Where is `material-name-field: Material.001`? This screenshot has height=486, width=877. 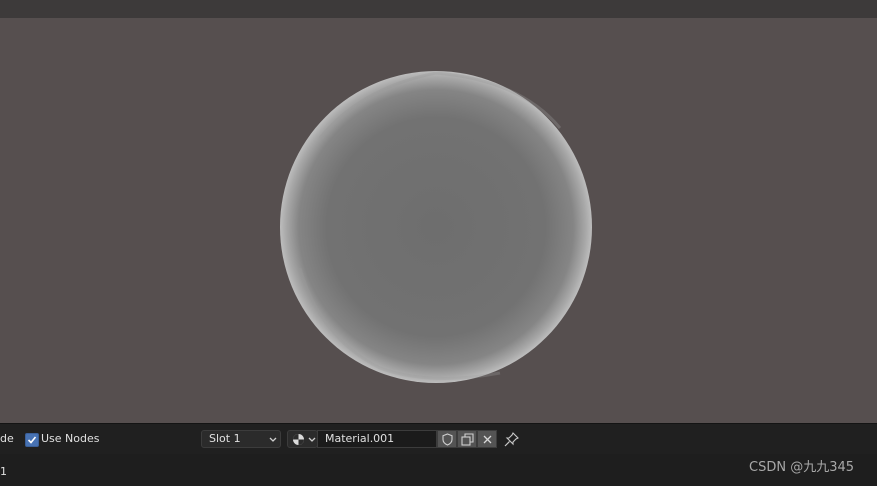 material-name-field: Material.001 is located at coordinates (377, 439).